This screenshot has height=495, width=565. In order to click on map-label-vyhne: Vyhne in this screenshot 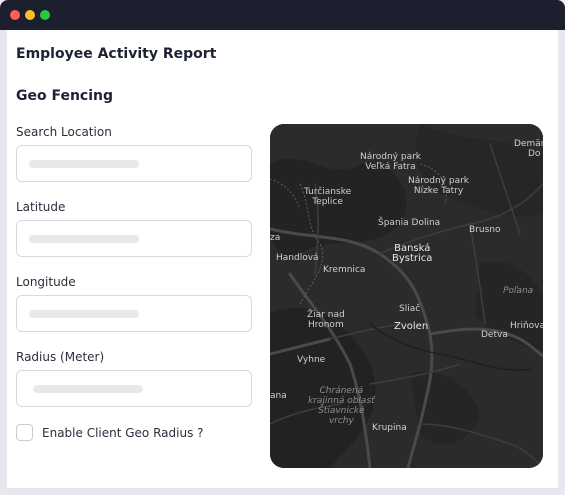, I will do `click(311, 360)`.